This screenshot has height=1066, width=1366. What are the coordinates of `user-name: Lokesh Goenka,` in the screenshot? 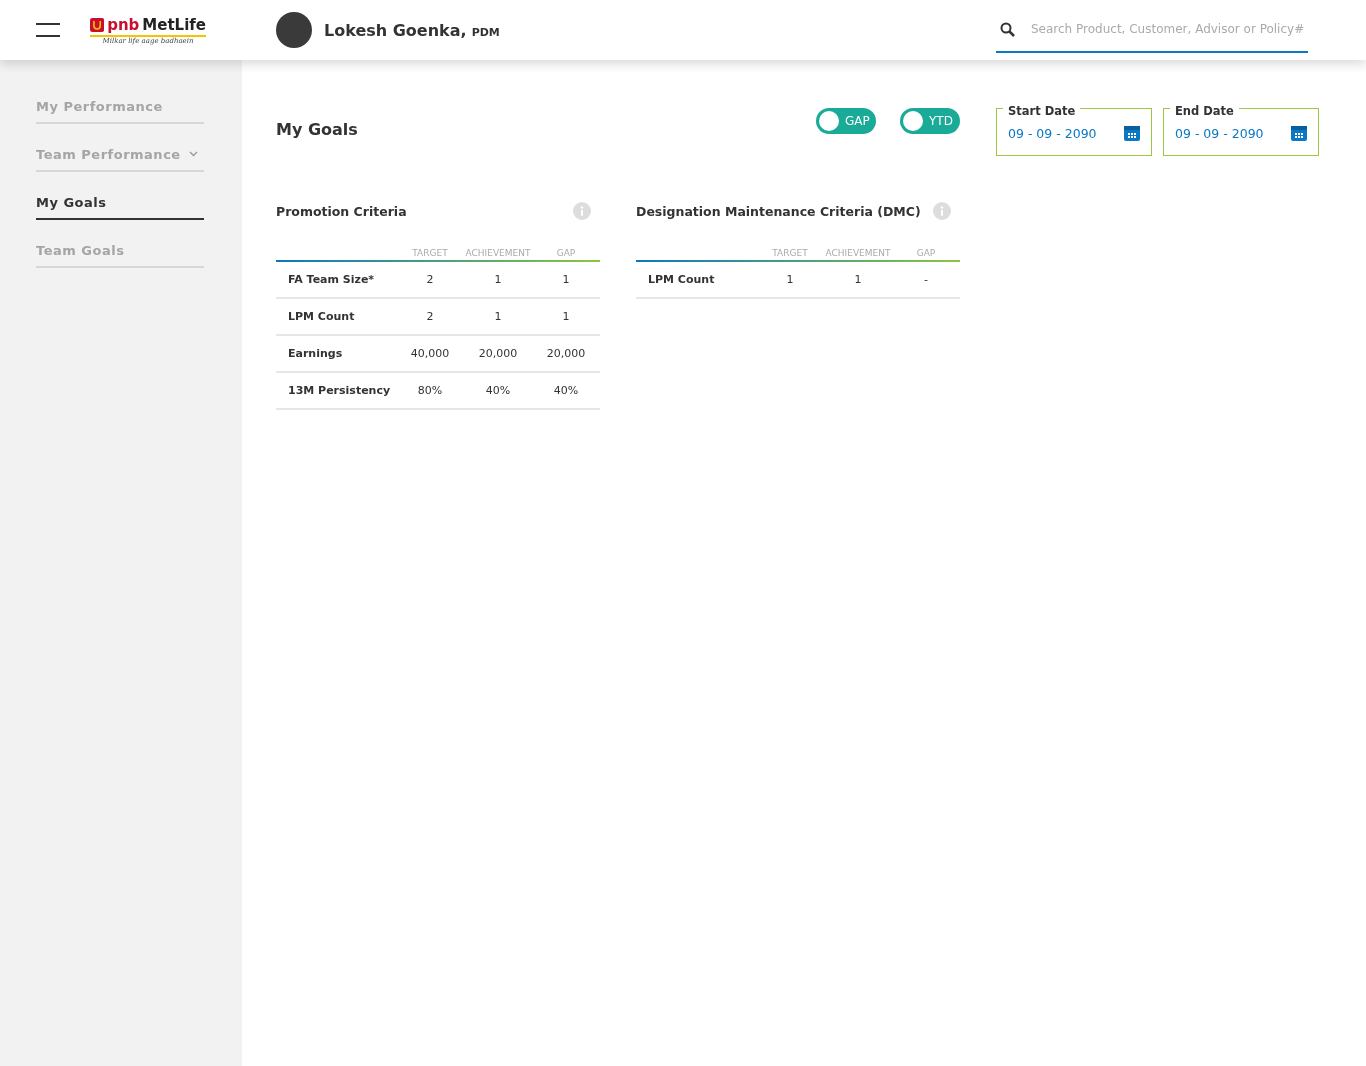 It's located at (395, 30).